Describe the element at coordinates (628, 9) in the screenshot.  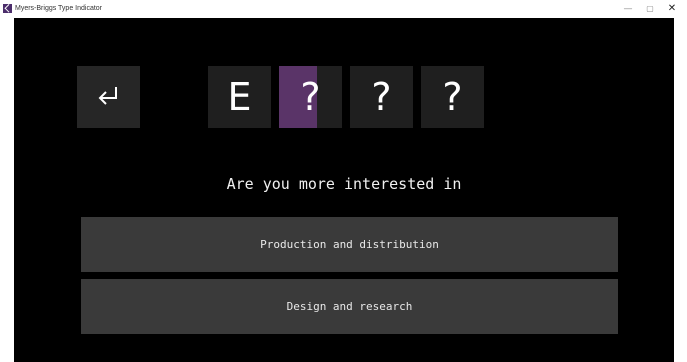
I see `minimize-button: —` at that location.